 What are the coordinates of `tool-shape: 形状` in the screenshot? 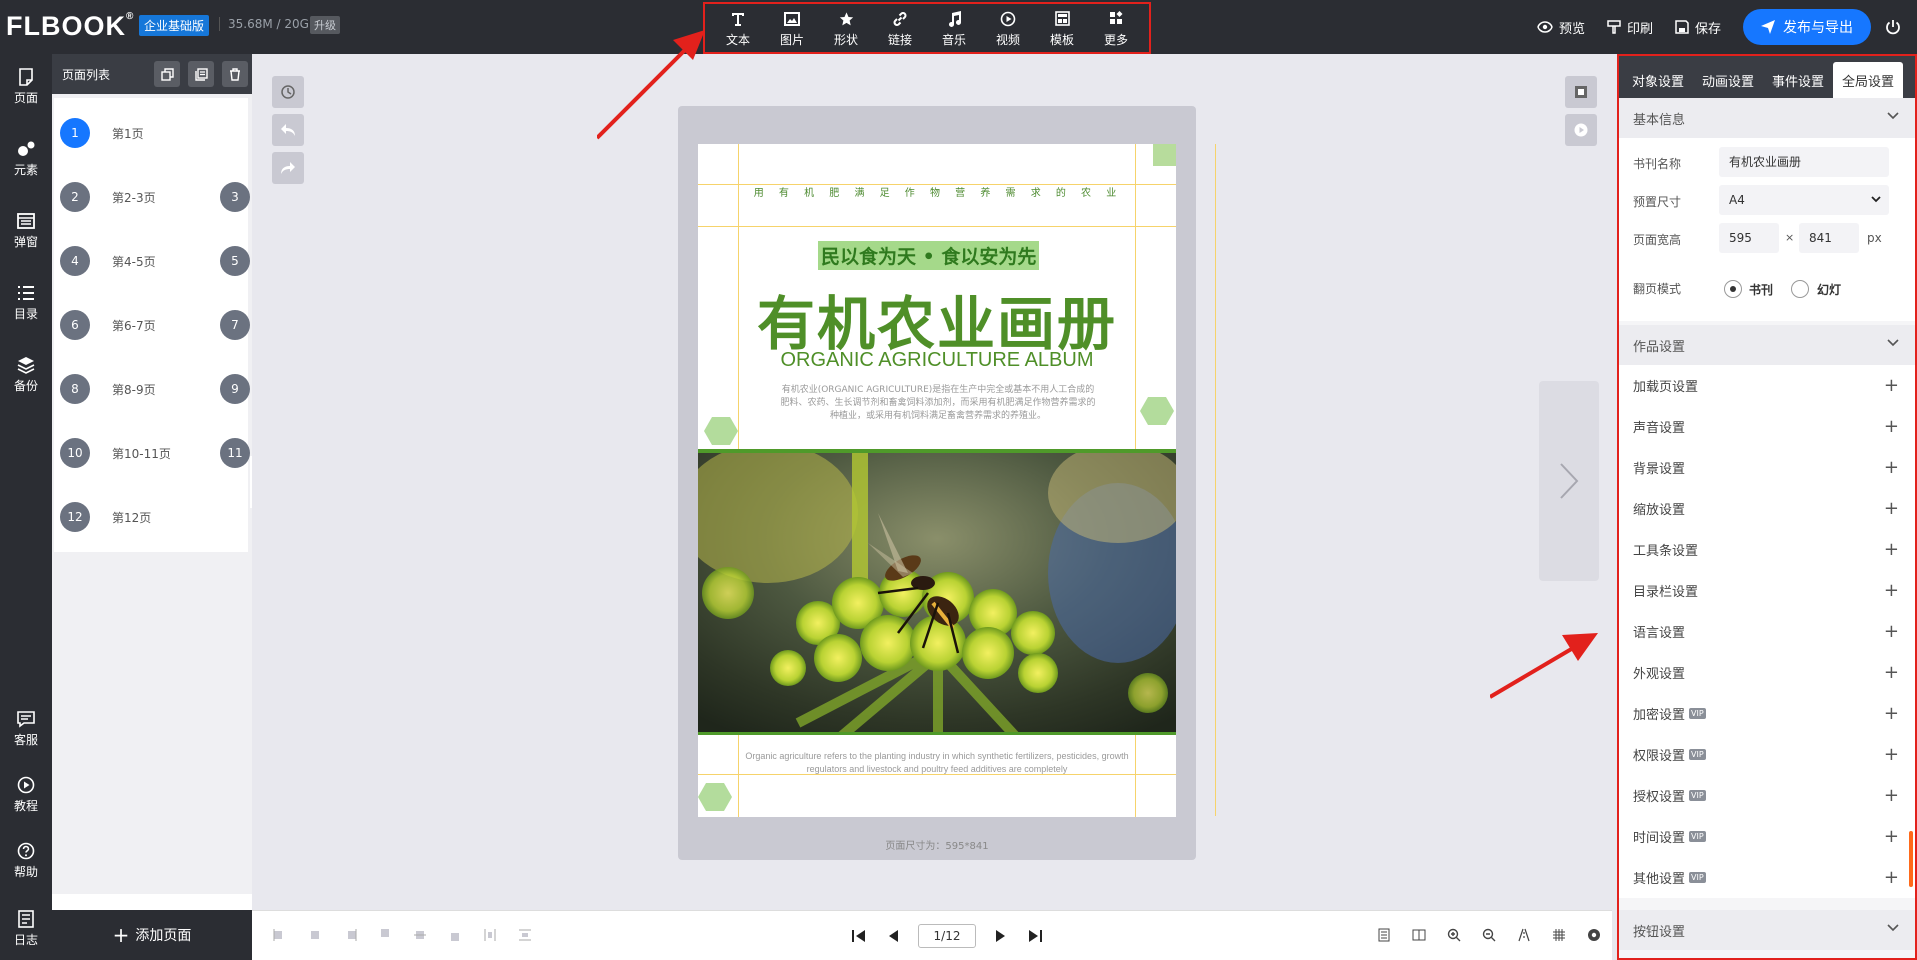 It's located at (846, 28).